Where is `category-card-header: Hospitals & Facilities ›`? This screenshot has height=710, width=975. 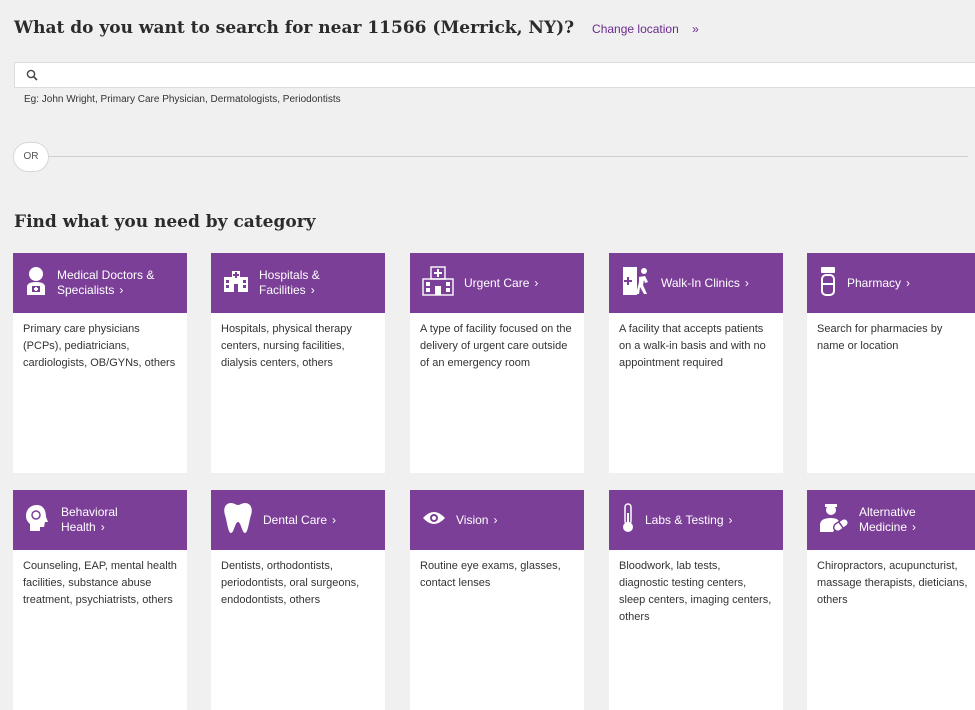 category-card-header: Hospitals & Facilities › is located at coordinates (298, 283).